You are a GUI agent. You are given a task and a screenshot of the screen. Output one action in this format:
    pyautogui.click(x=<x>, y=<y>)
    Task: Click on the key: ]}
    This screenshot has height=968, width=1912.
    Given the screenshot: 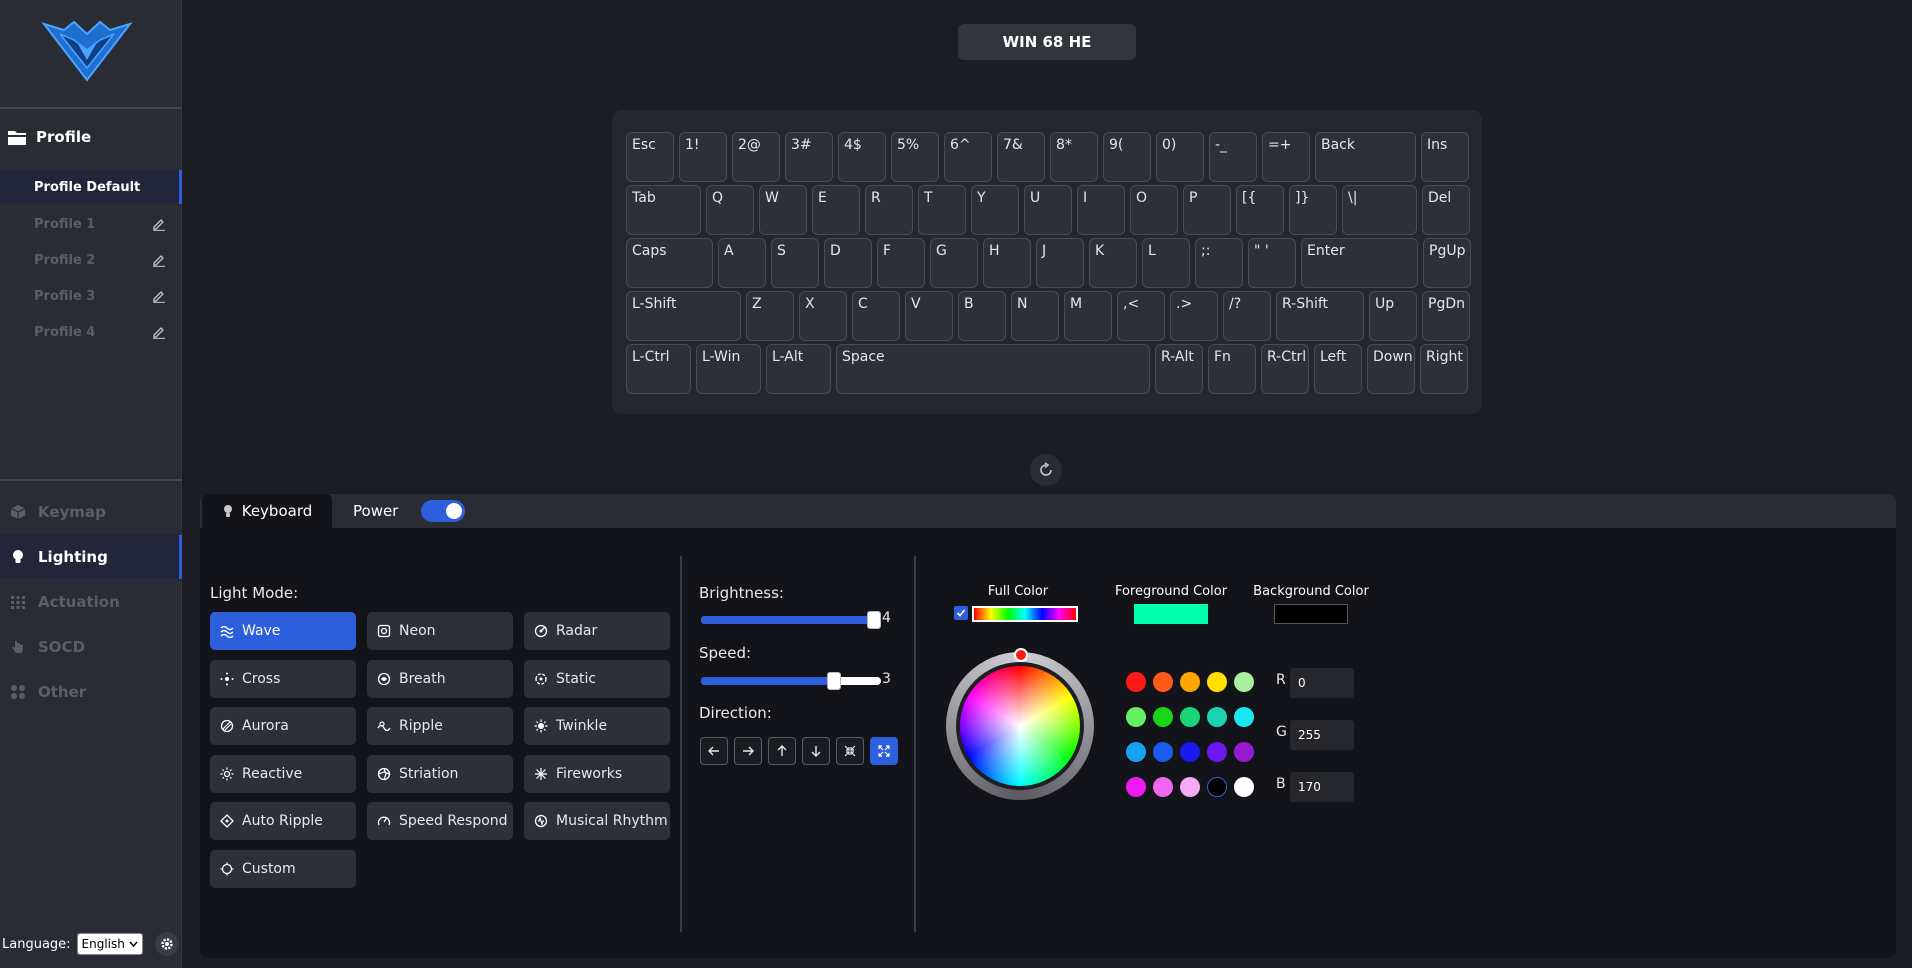 What is the action you would take?
    pyautogui.click(x=1313, y=210)
    